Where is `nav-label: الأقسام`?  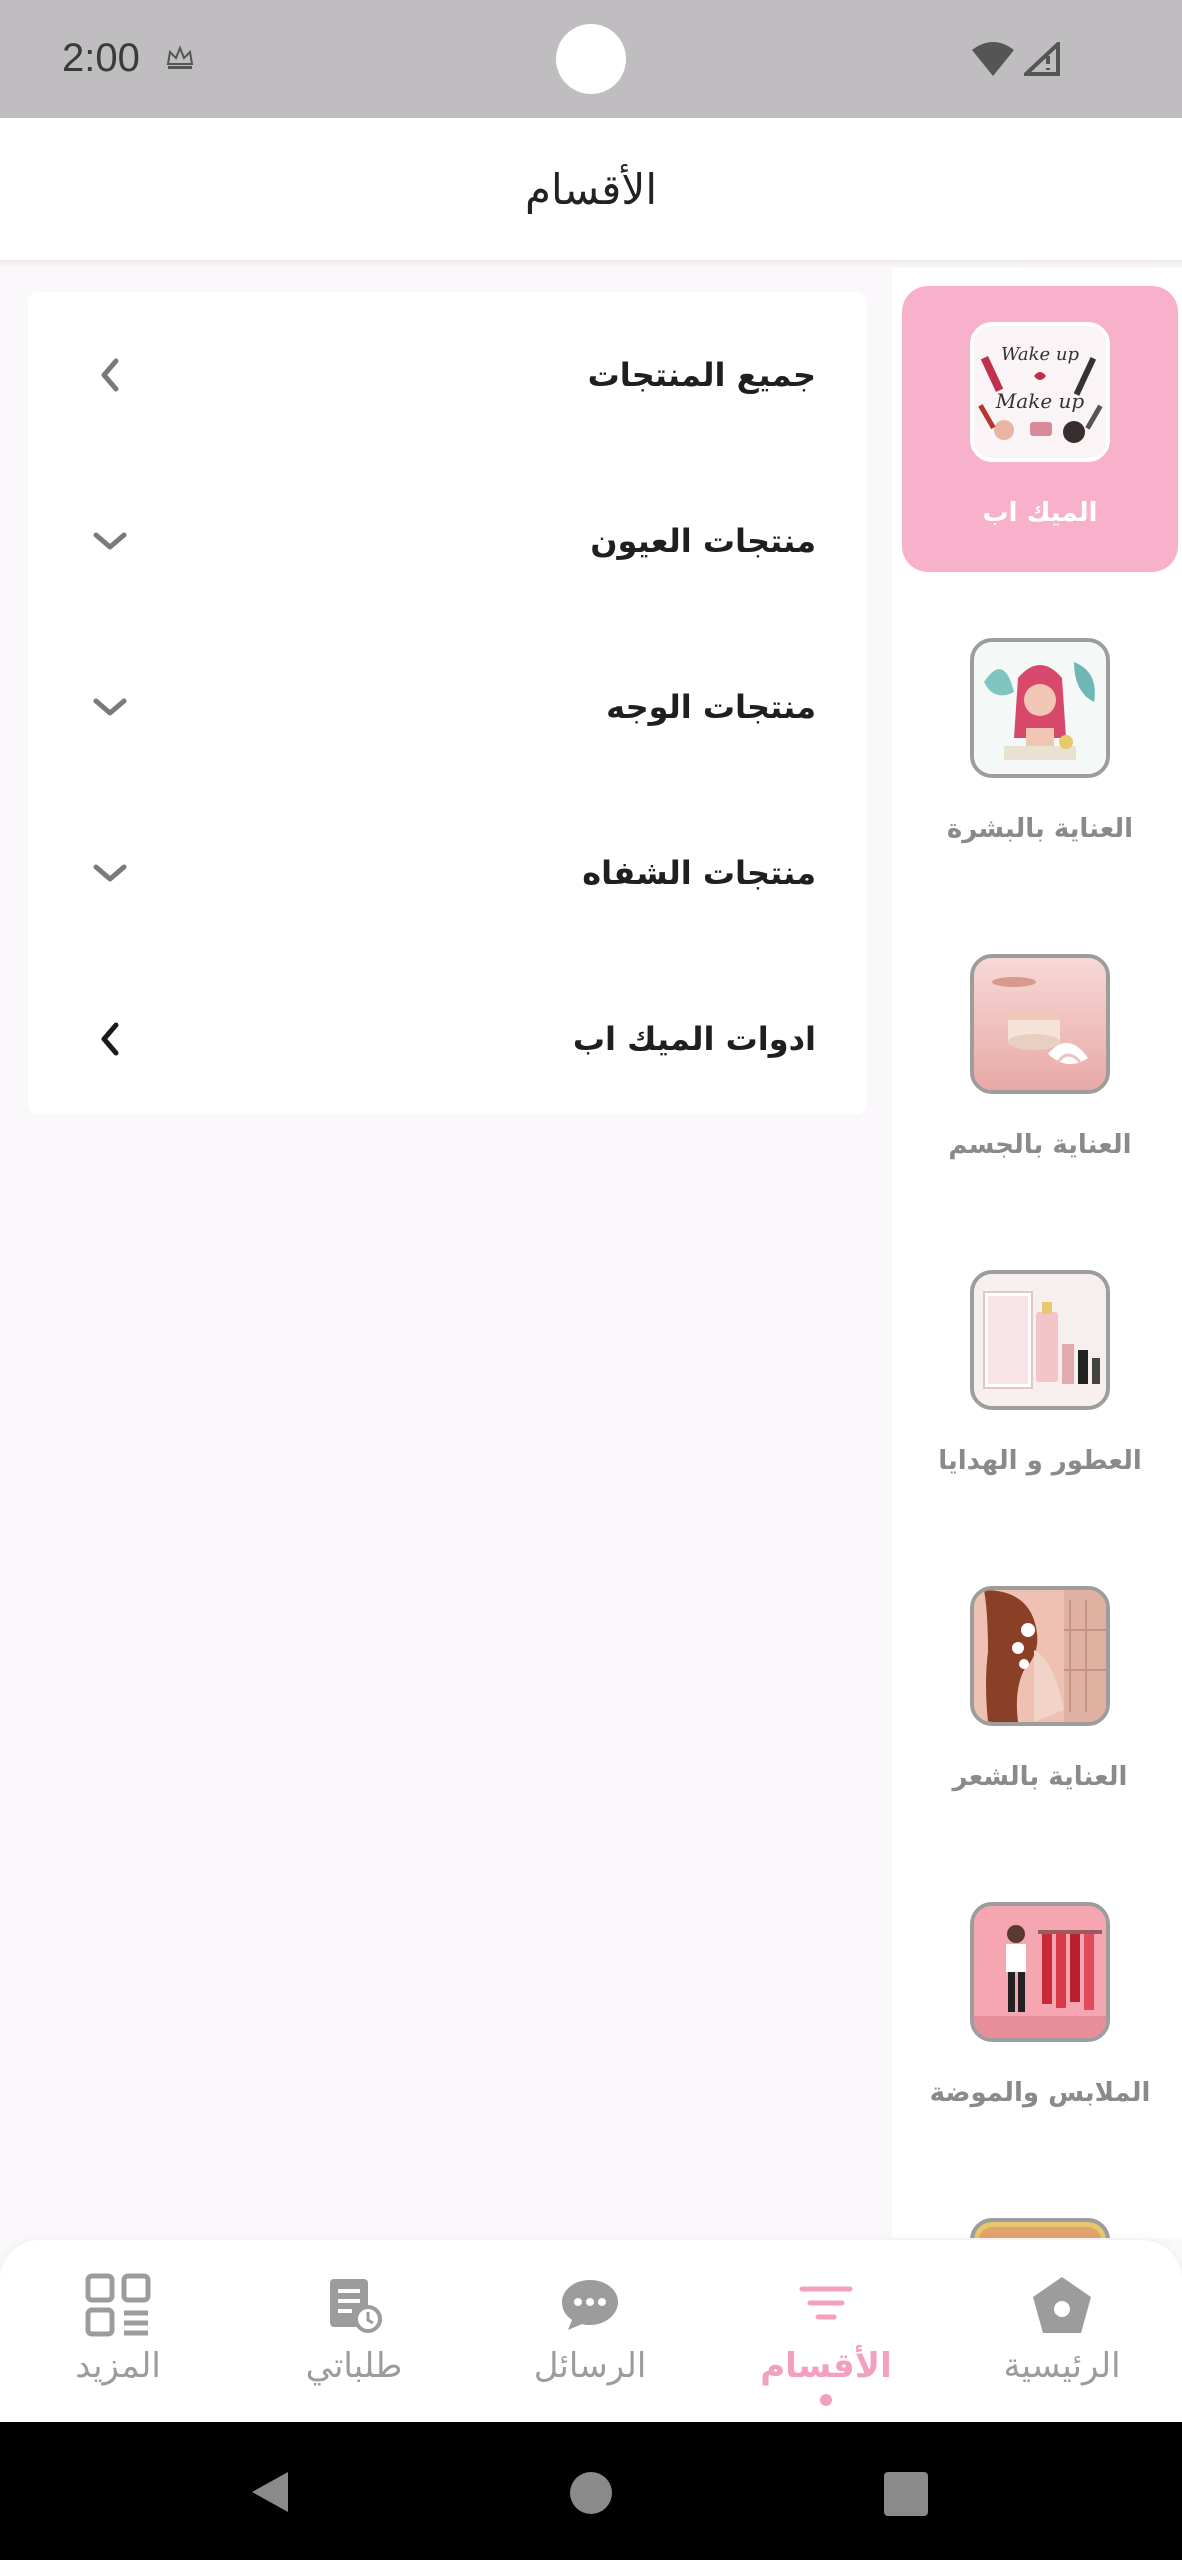 nav-label: الأقسام is located at coordinates (826, 2366).